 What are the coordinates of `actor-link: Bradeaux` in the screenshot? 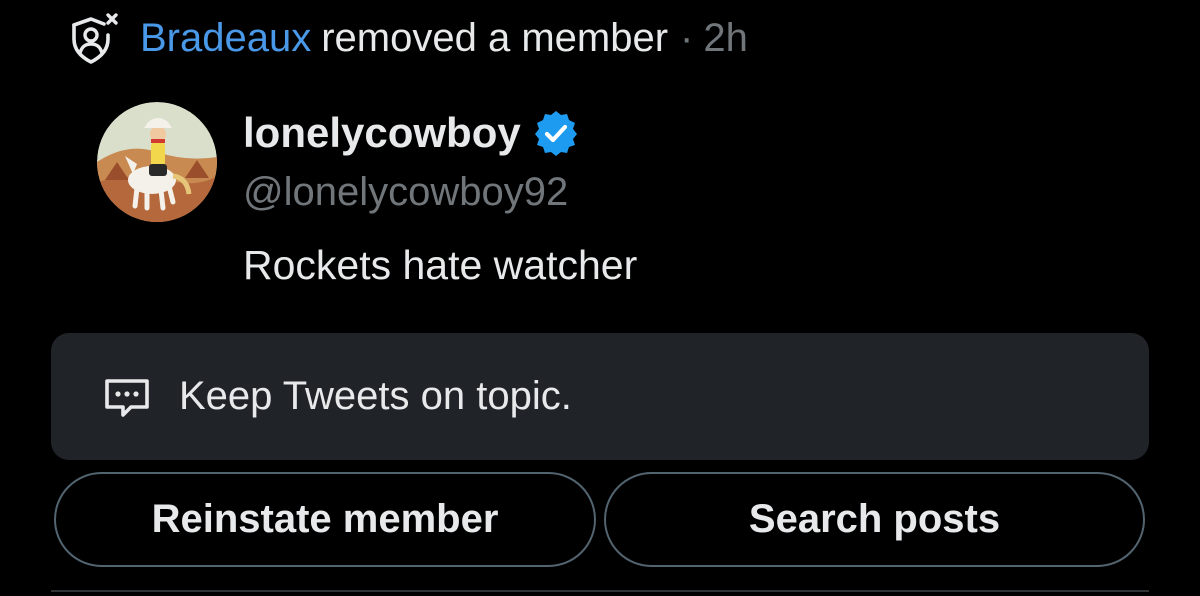 It's located at (225, 38).